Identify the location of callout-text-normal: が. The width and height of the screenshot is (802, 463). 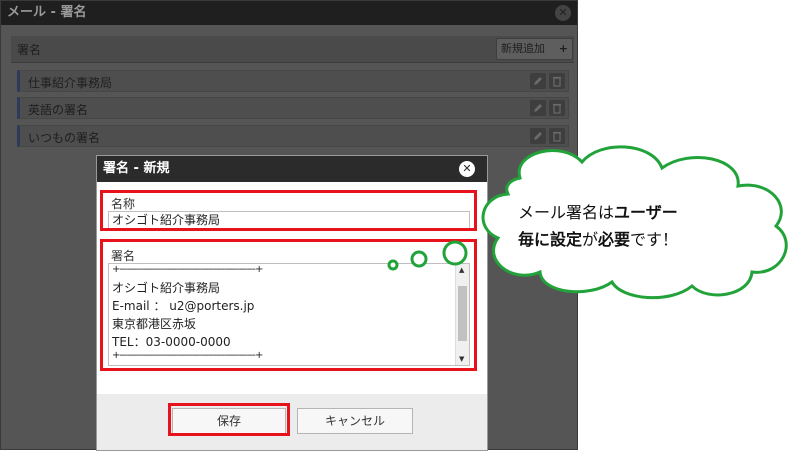
(590, 239).